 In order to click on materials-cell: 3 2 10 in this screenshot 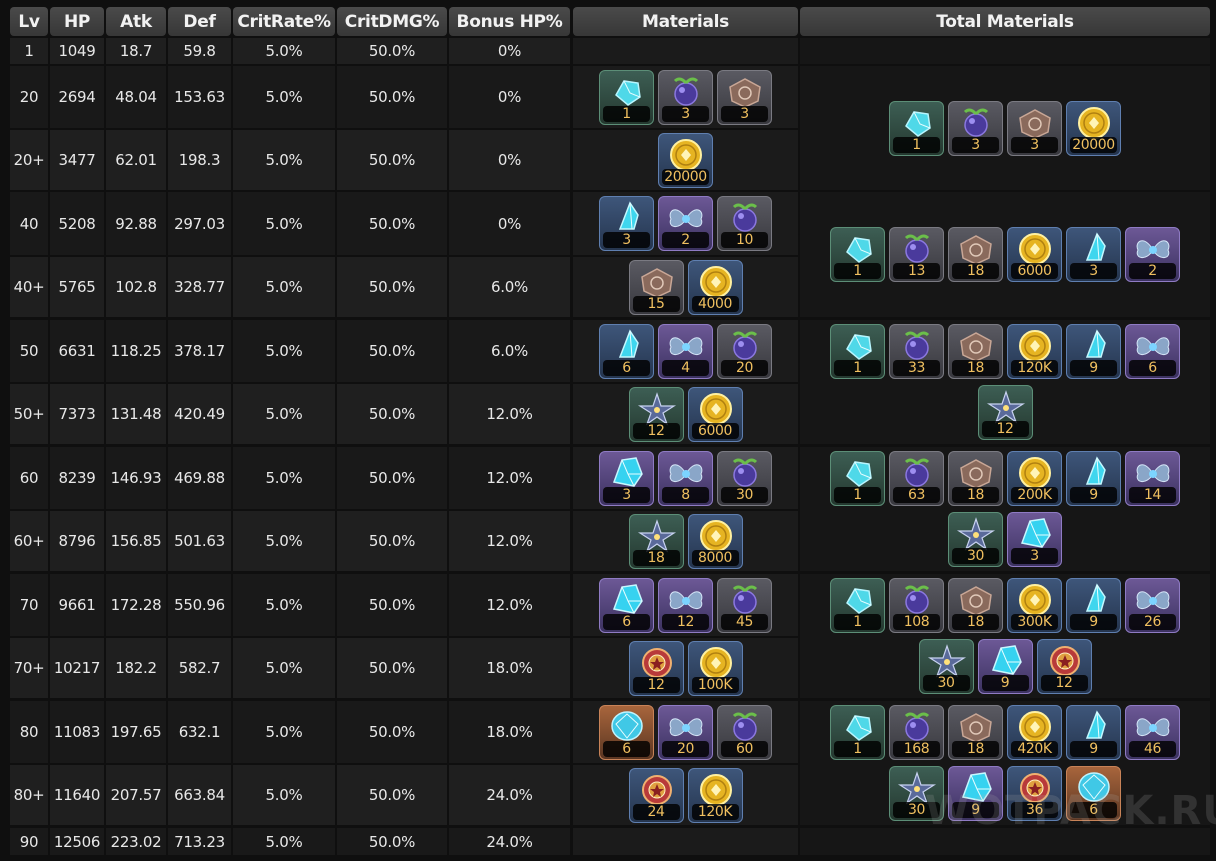, I will do `click(685, 223)`.